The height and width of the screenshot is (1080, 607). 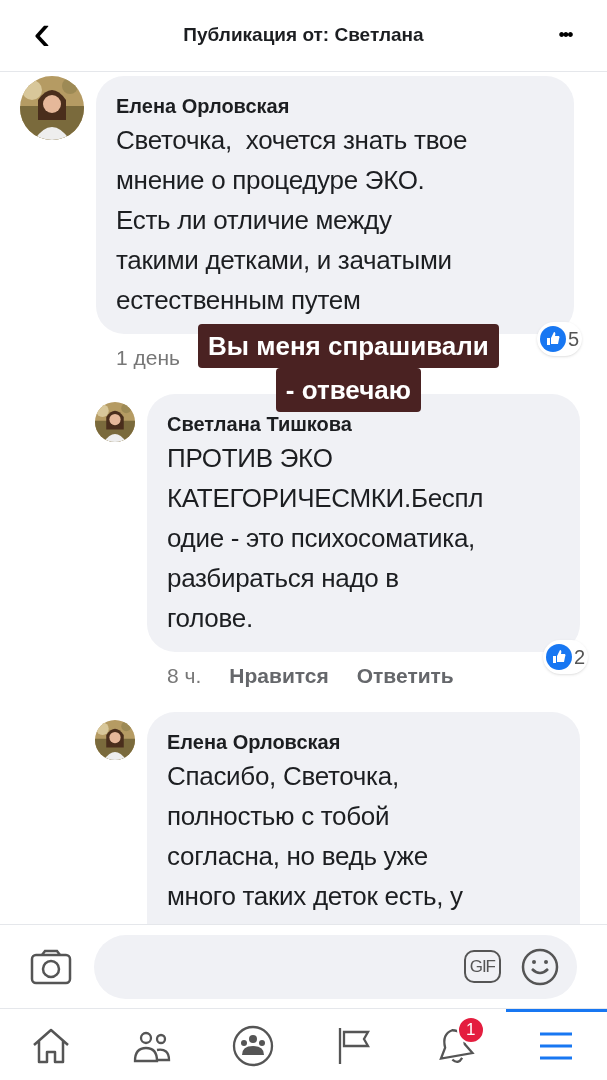 What do you see at coordinates (565, 35) in the screenshot?
I see `more-button: •••` at bounding box center [565, 35].